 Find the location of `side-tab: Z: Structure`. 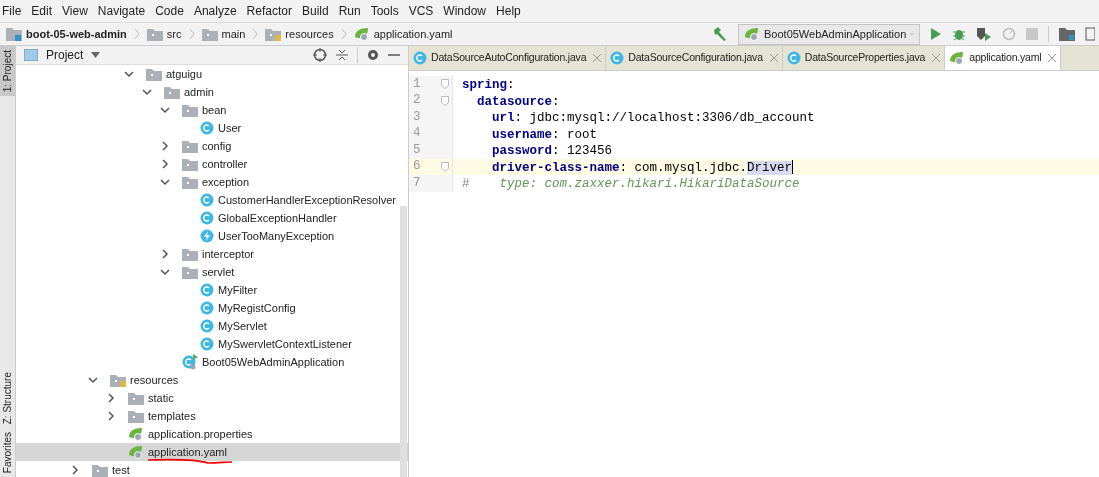

side-tab: Z: Structure is located at coordinates (7, 397).